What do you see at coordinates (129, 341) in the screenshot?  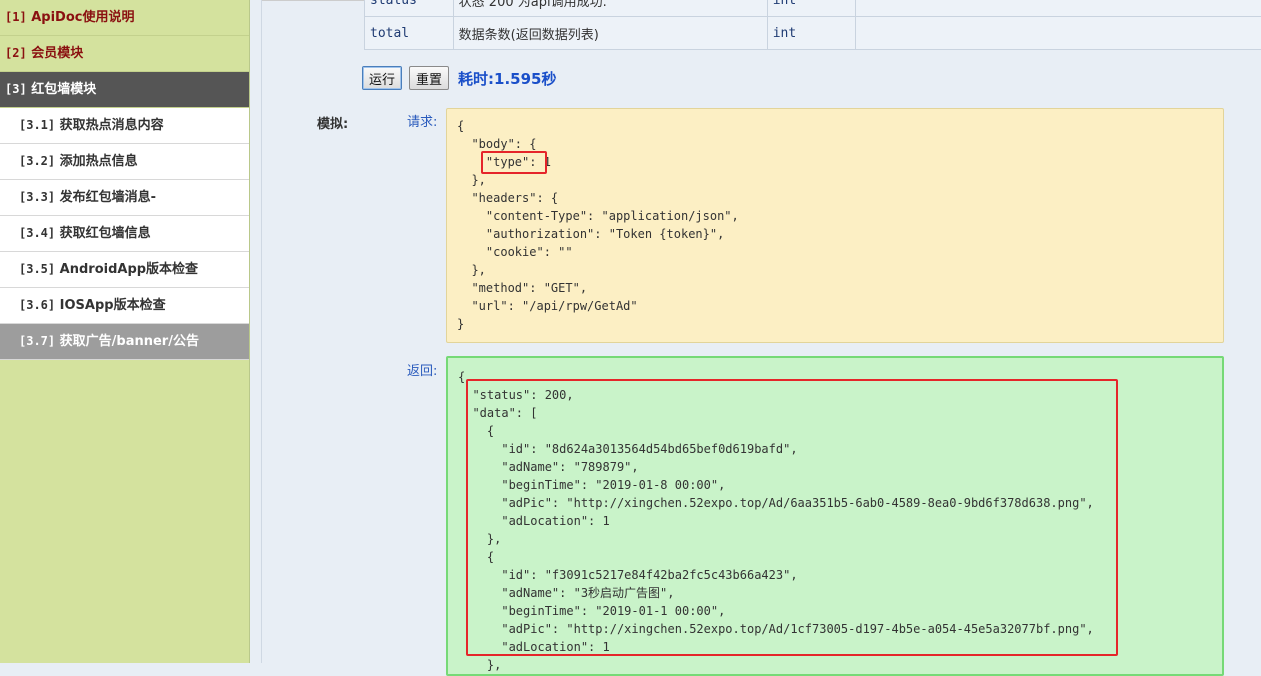 I see `sidebar-item-label: 获取广告/banner/公告` at bounding box center [129, 341].